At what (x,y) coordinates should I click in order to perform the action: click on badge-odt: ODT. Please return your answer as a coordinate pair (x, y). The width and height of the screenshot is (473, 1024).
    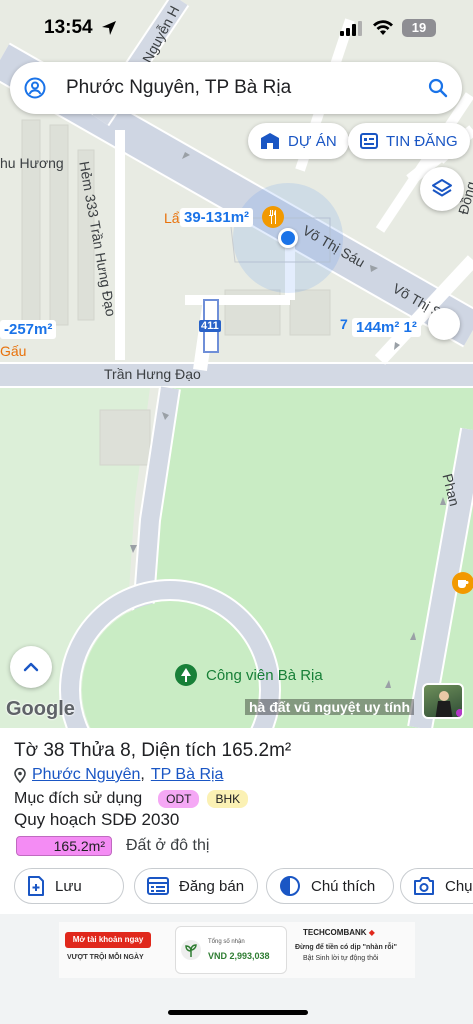
    Looking at the image, I should click on (179, 799).